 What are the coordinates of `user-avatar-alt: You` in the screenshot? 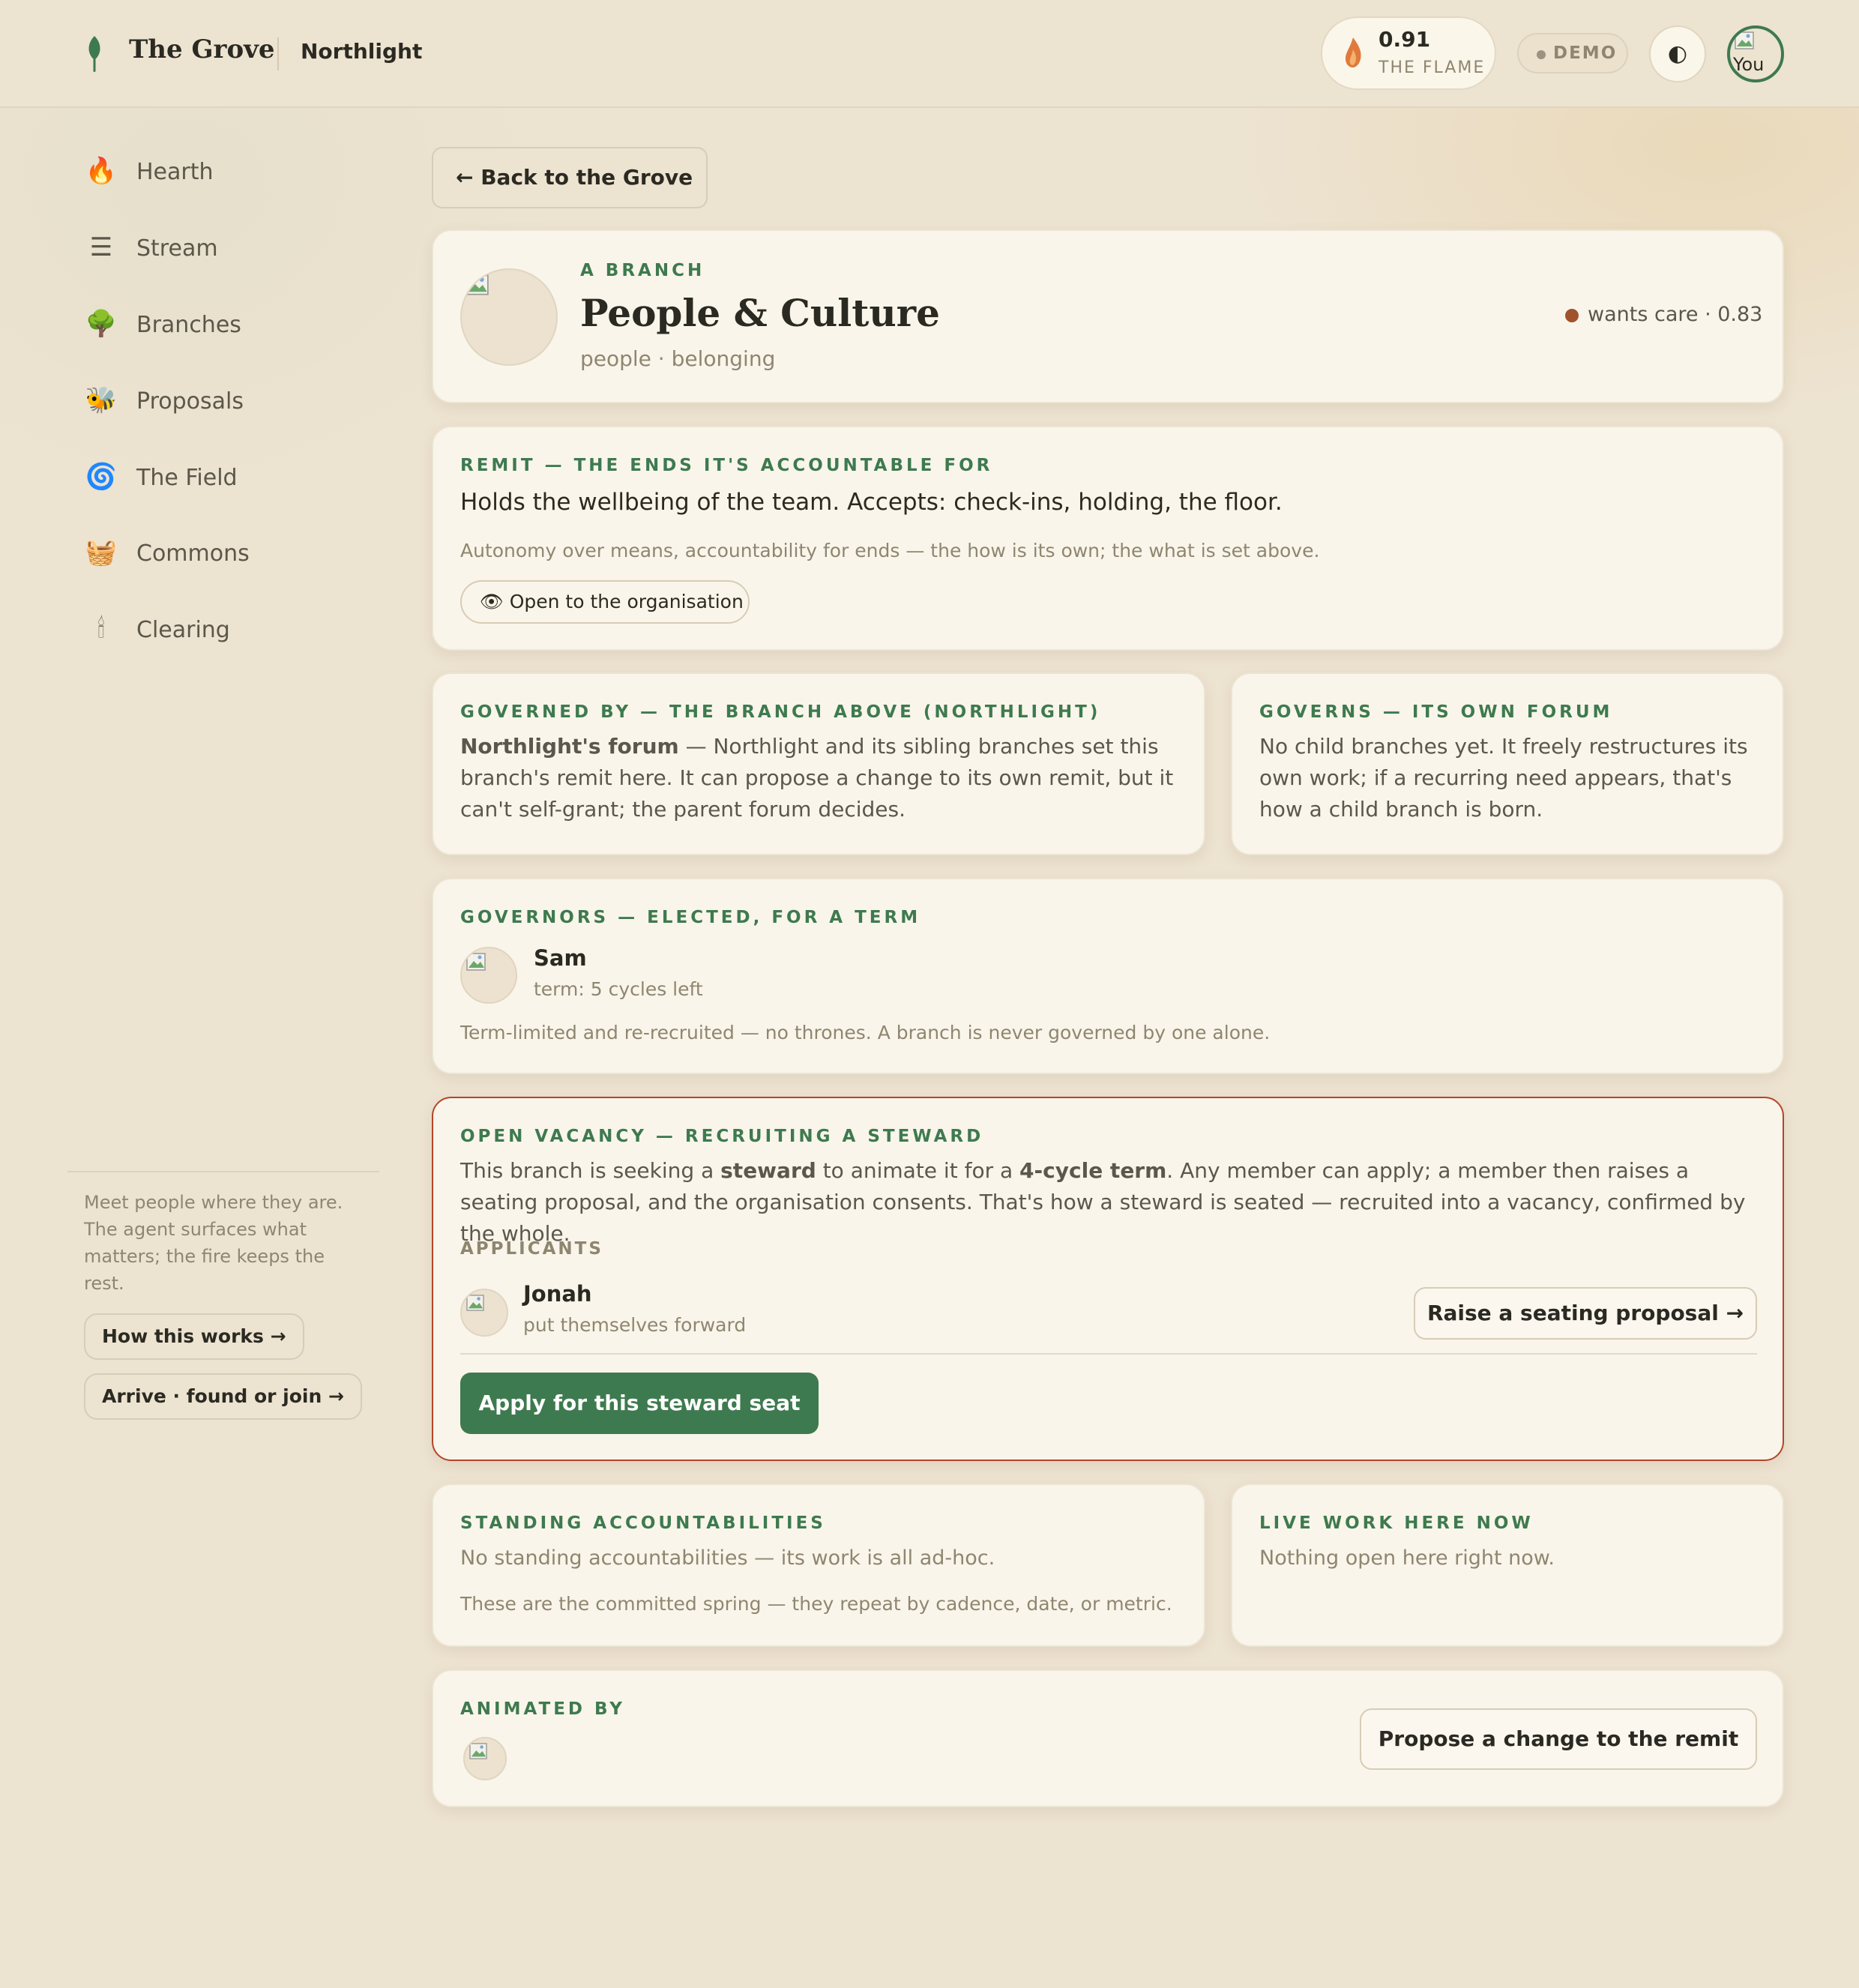 It's located at (1749, 64).